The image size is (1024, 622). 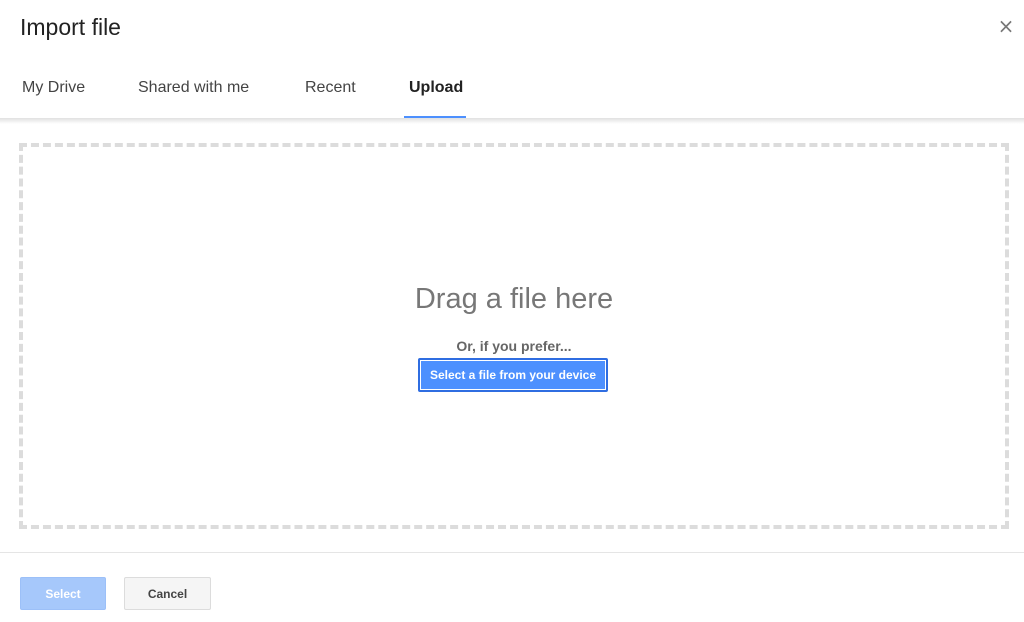 What do you see at coordinates (512, 121) in the screenshot?
I see `header-divider` at bounding box center [512, 121].